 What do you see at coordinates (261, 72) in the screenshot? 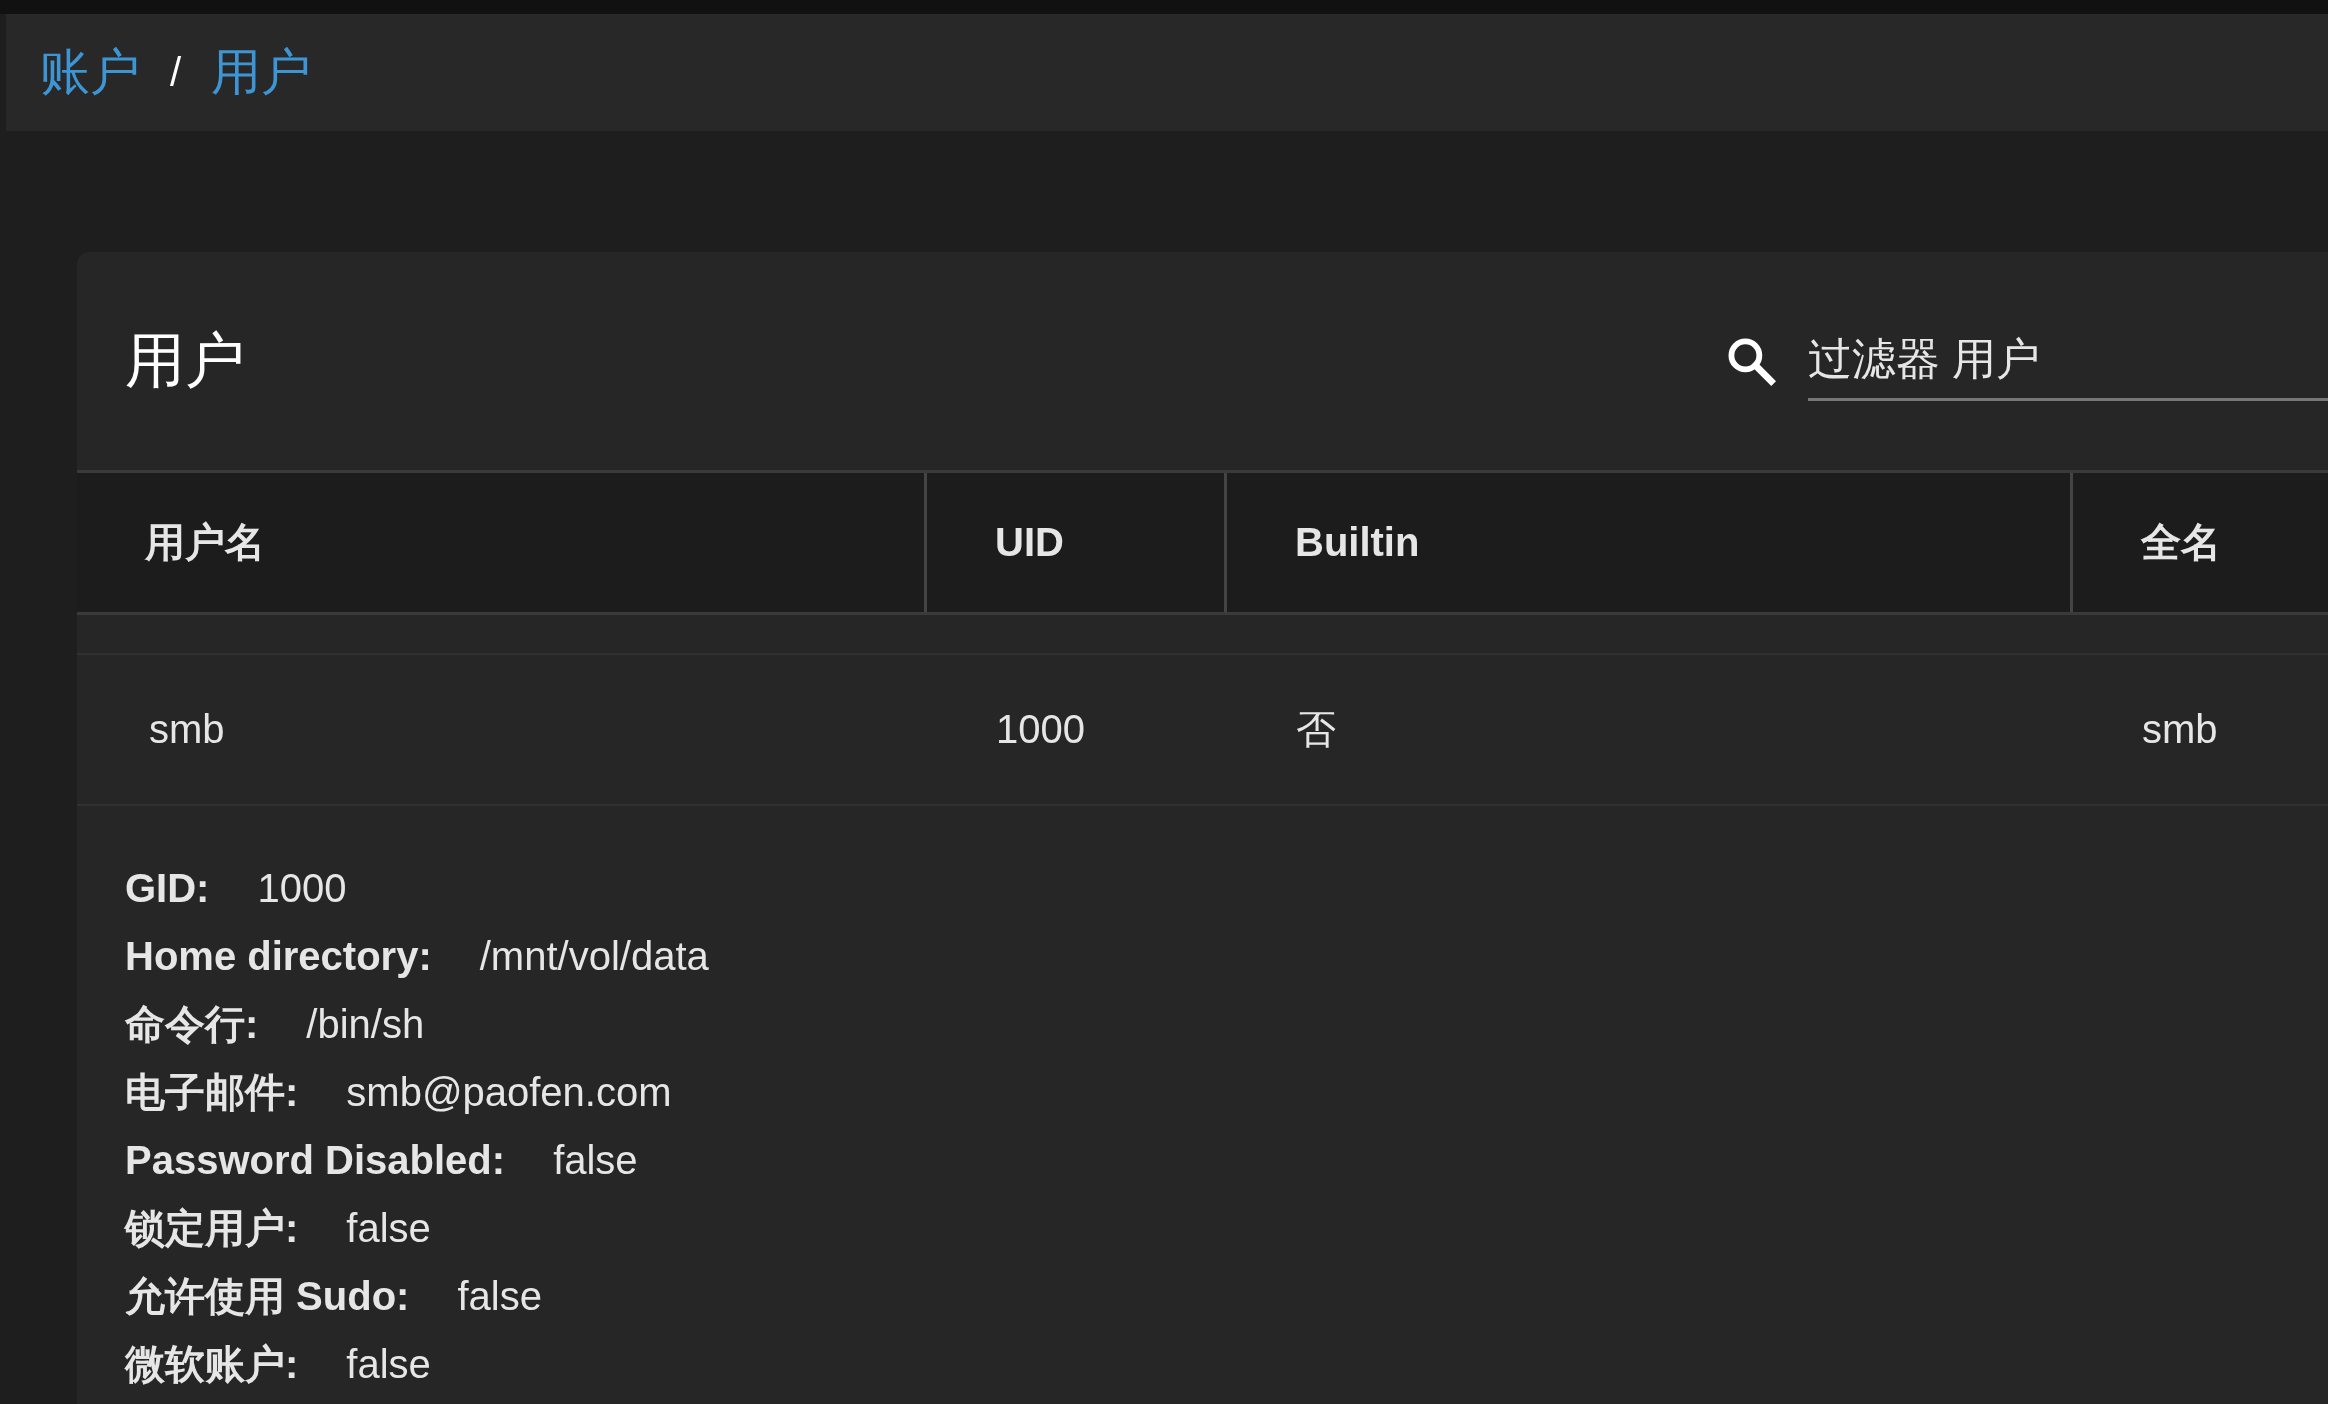
I see `breadcrumb-link: 用户` at bounding box center [261, 72].